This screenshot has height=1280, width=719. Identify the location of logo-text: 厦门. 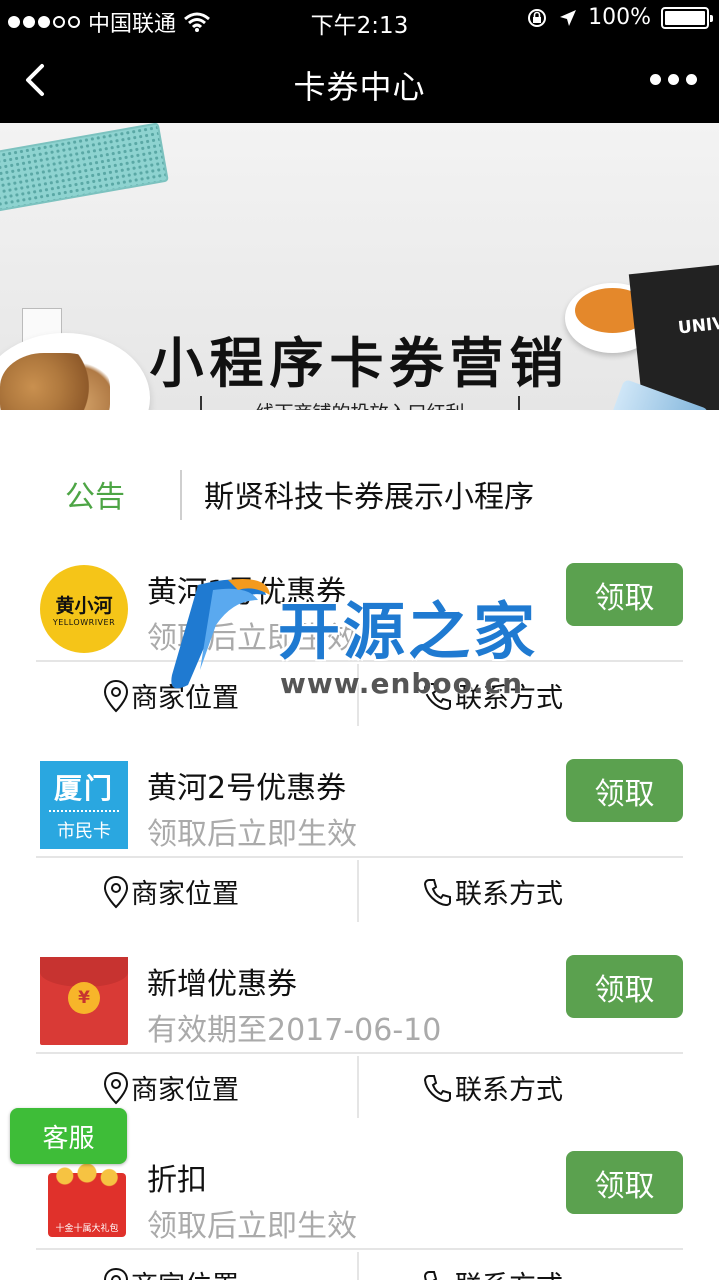
(83, 788).